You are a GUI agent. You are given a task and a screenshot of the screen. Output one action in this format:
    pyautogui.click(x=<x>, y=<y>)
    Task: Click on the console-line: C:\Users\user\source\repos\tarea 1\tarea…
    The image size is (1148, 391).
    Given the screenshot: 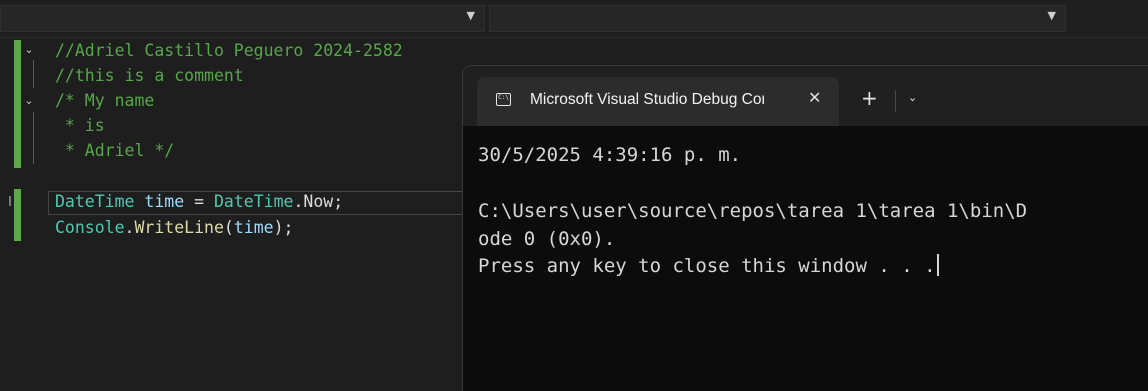 What is the action you would take?
    pyautogui.click(x=753, y=211)
    